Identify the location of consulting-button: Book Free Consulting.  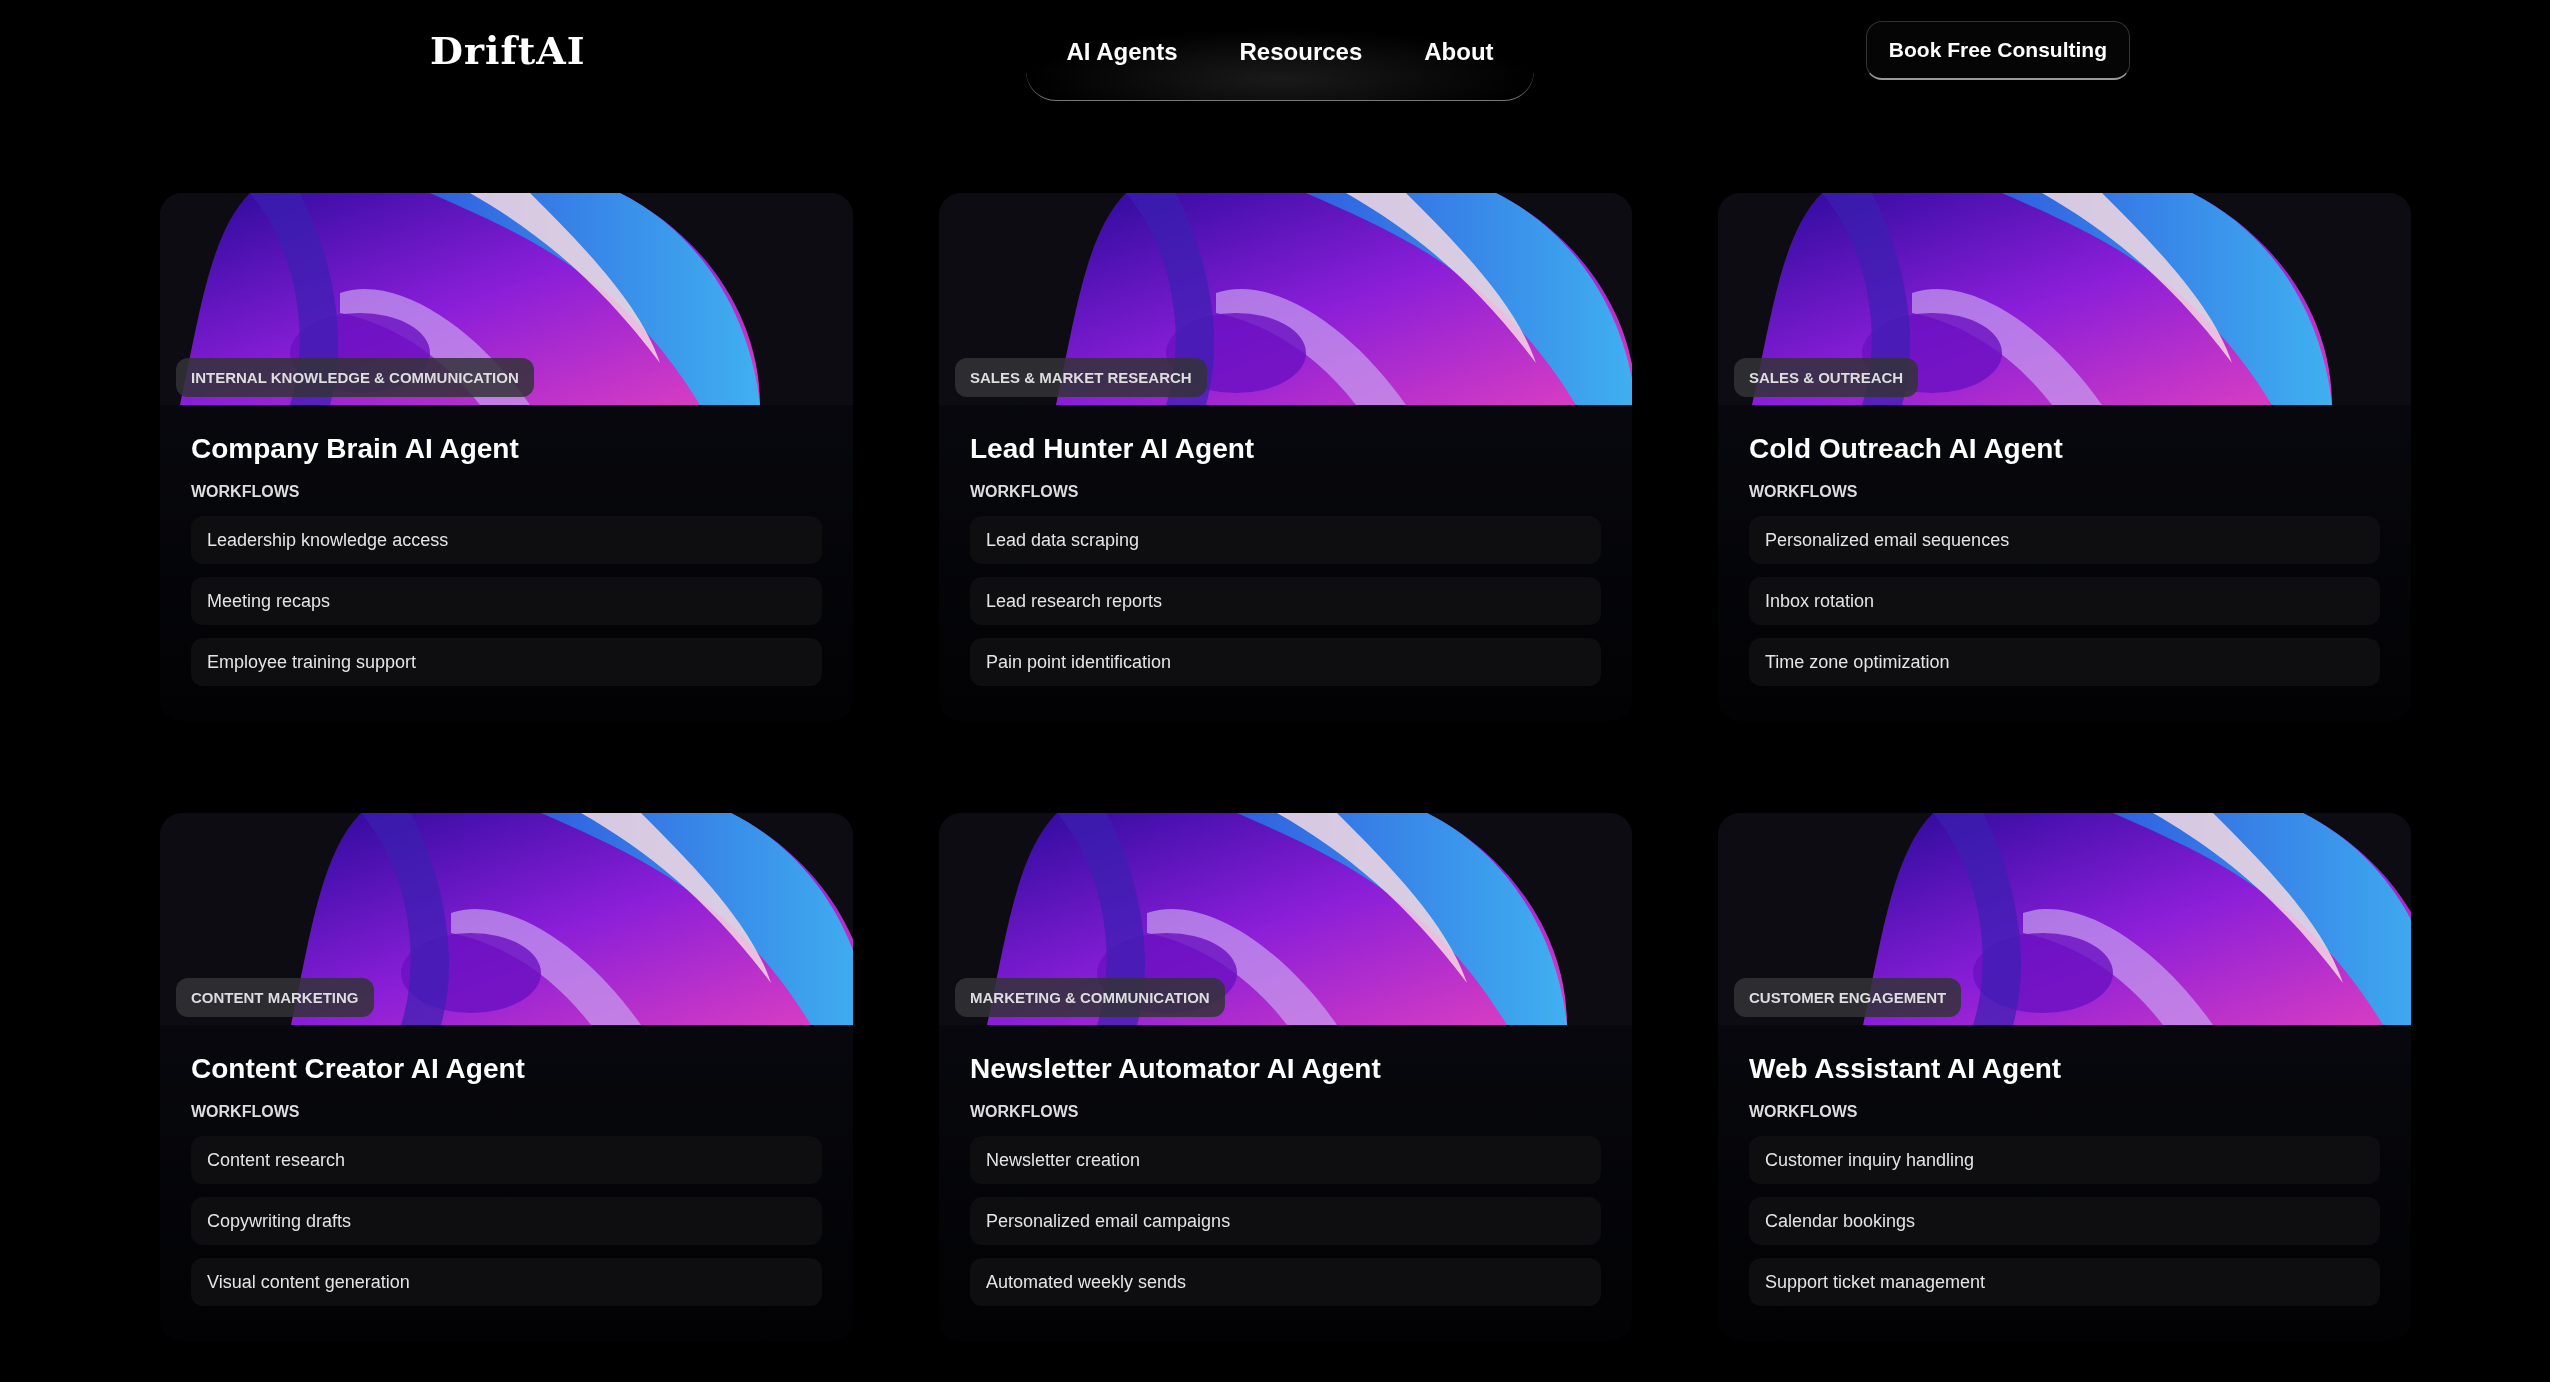
(1997, 50).